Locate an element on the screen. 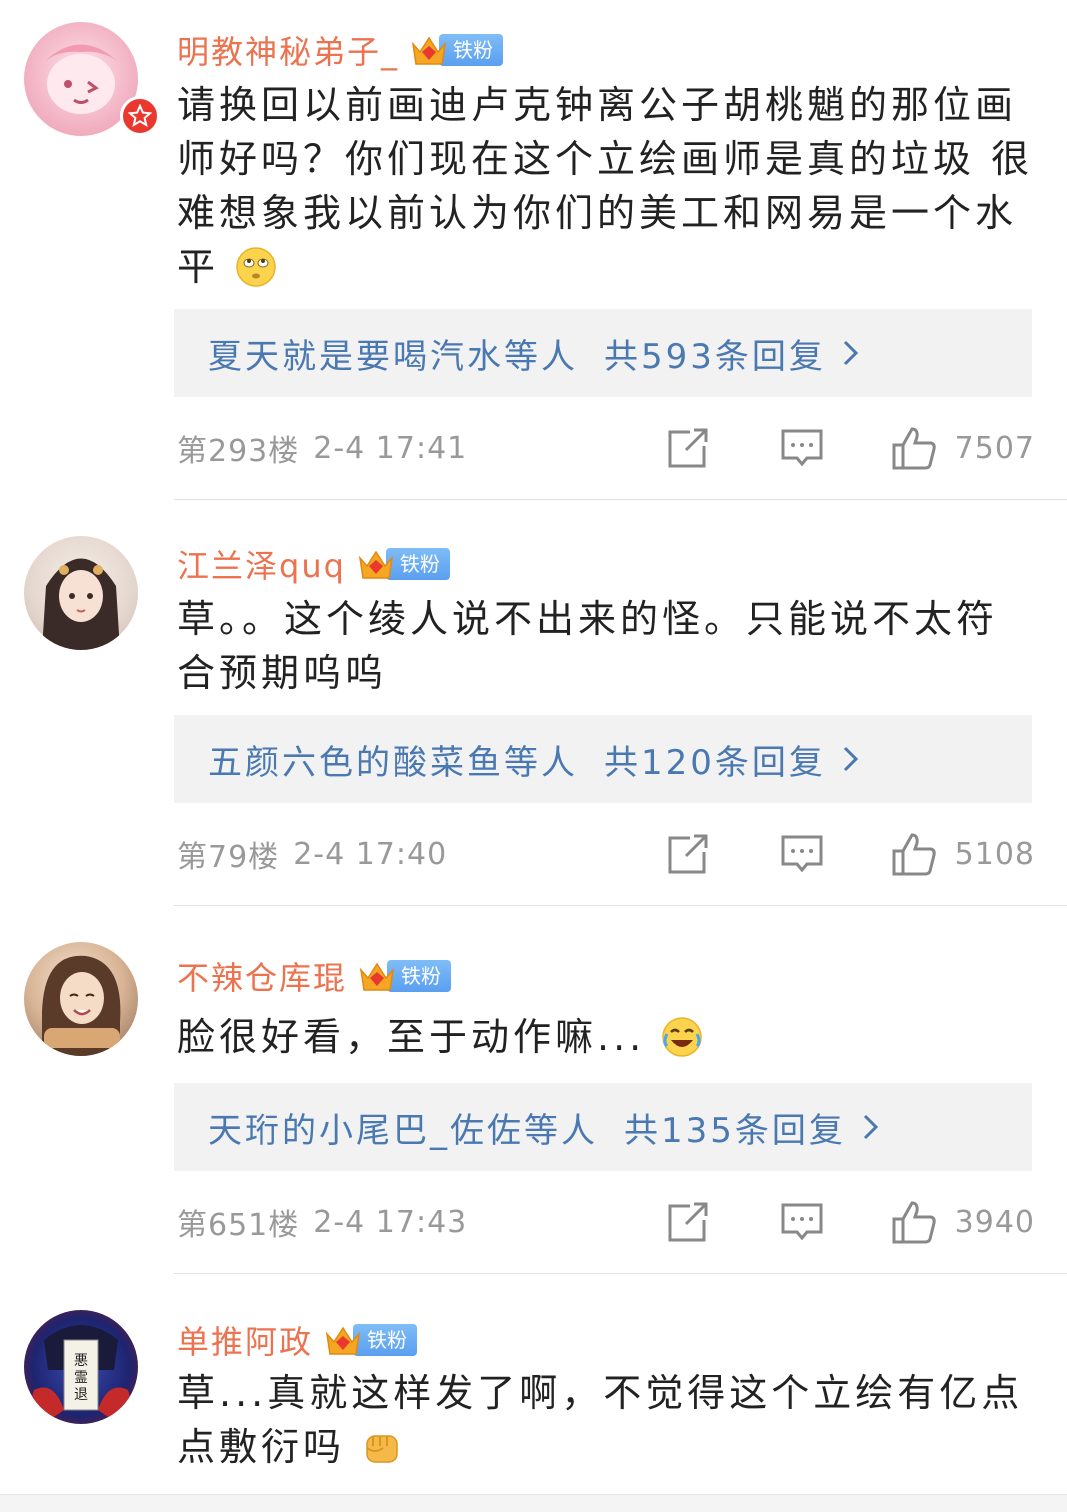 The width and height of the screenshot is (1067, 1512). avatar: 悪 霊 退 is located at coordinates (81, 1367).